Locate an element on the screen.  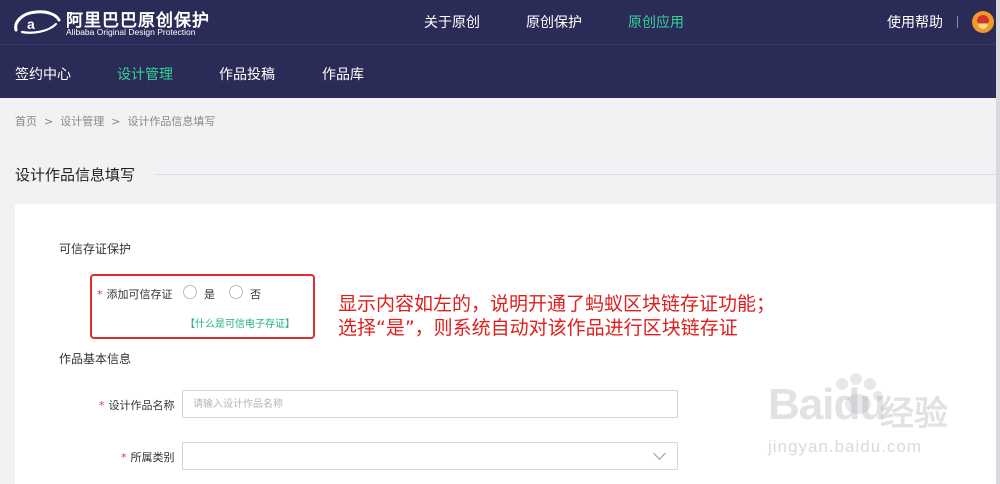
user-avatar-icon is located at coordinates (983, 22).